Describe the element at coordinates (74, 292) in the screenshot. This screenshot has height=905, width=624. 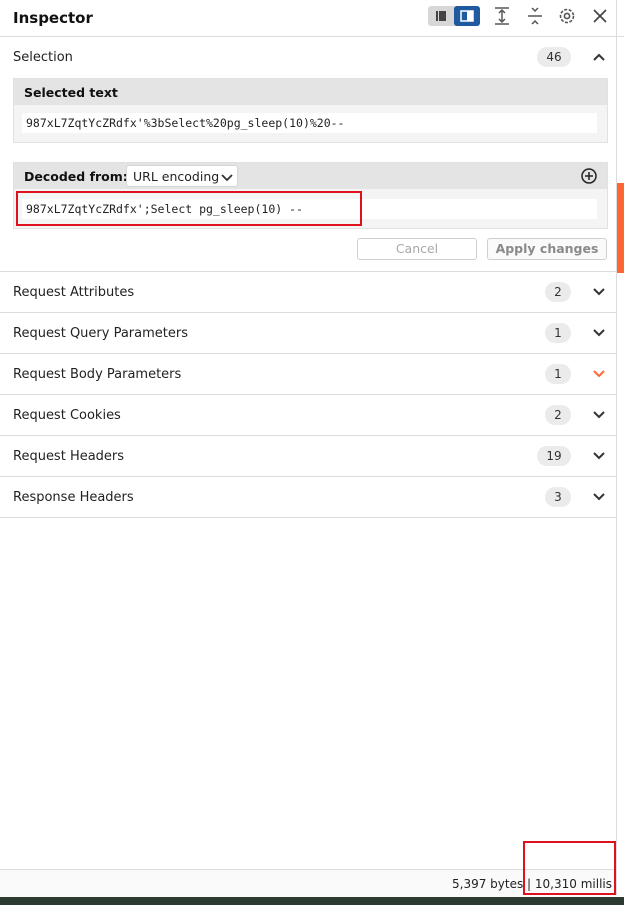
I see `section-label: Request Attributes` at that location.